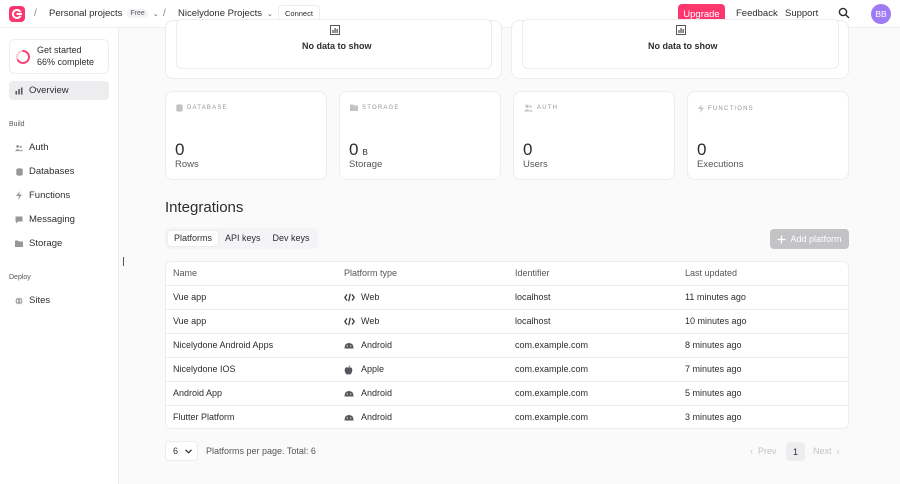 The height and width of the screenshot is (484, 900). What do you see at coordinates (507, 322) in the screenshot?
I see `table-row: Vue app Web localhost 10 minutes ago` at bounding box center [507, 322].